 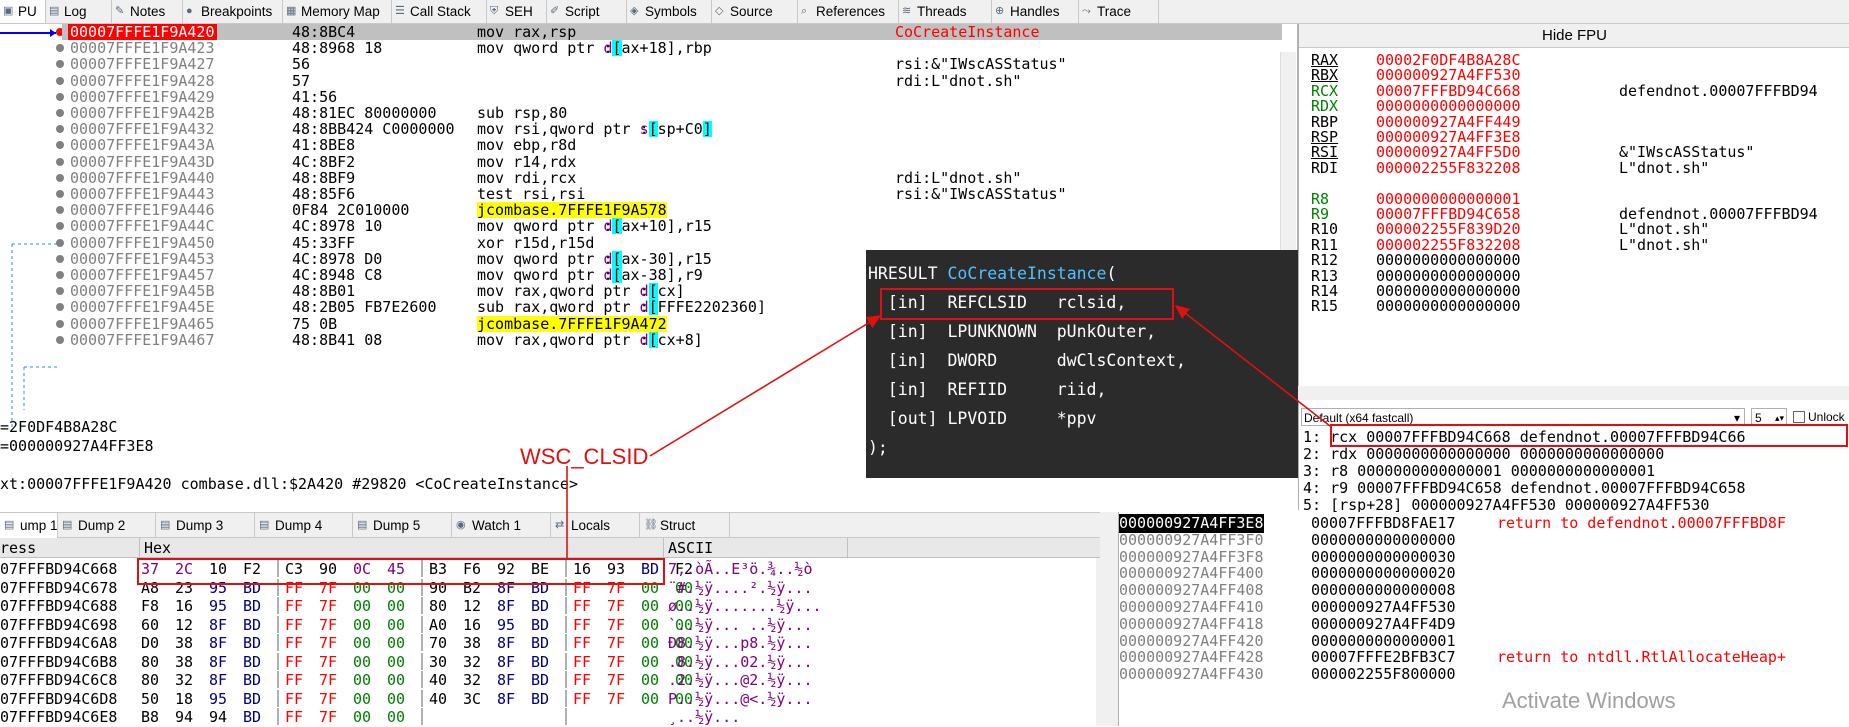 What do you see at coordinates (1589, 700) in the screenshot?
I see `activate-windows-watermark: Activate Windows` at bounding box center [1589, 700].